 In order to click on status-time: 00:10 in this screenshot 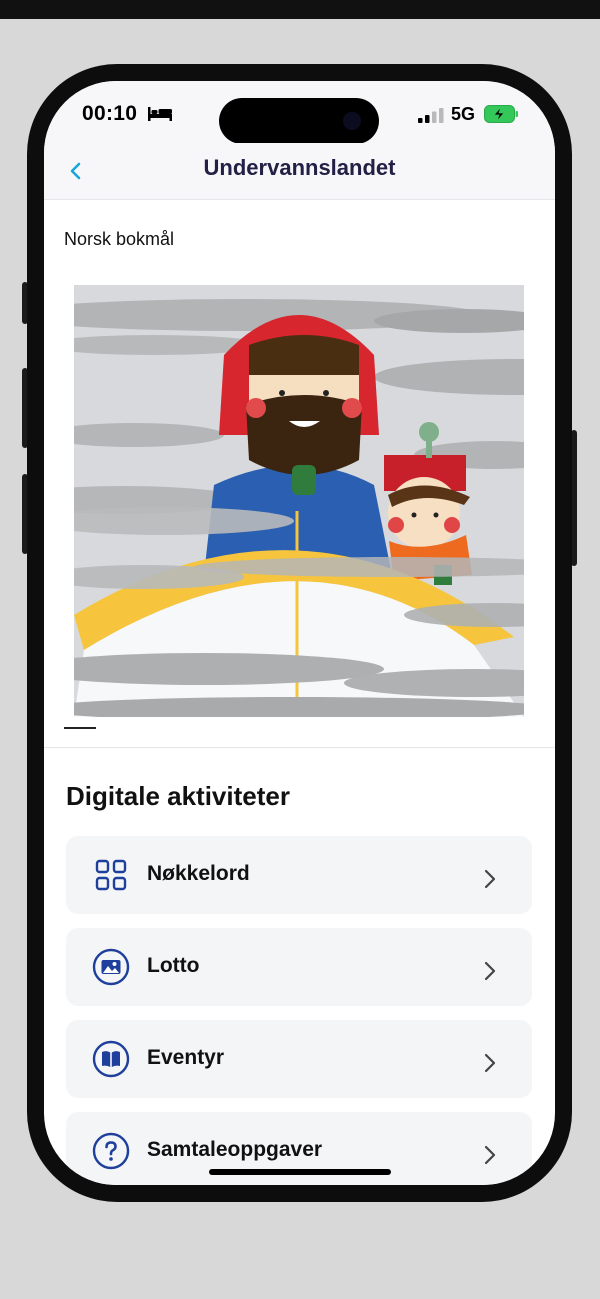, I will do `click(110, 113)`.